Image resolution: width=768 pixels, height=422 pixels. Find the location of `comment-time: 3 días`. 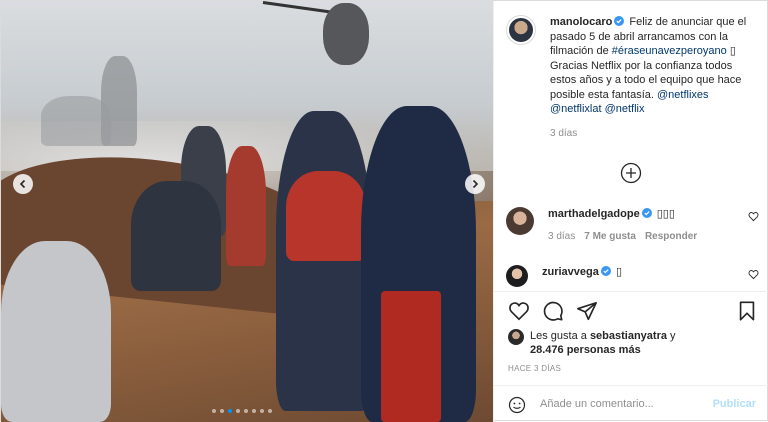

comment-time: 3 días is located at coordinates (562, 236).